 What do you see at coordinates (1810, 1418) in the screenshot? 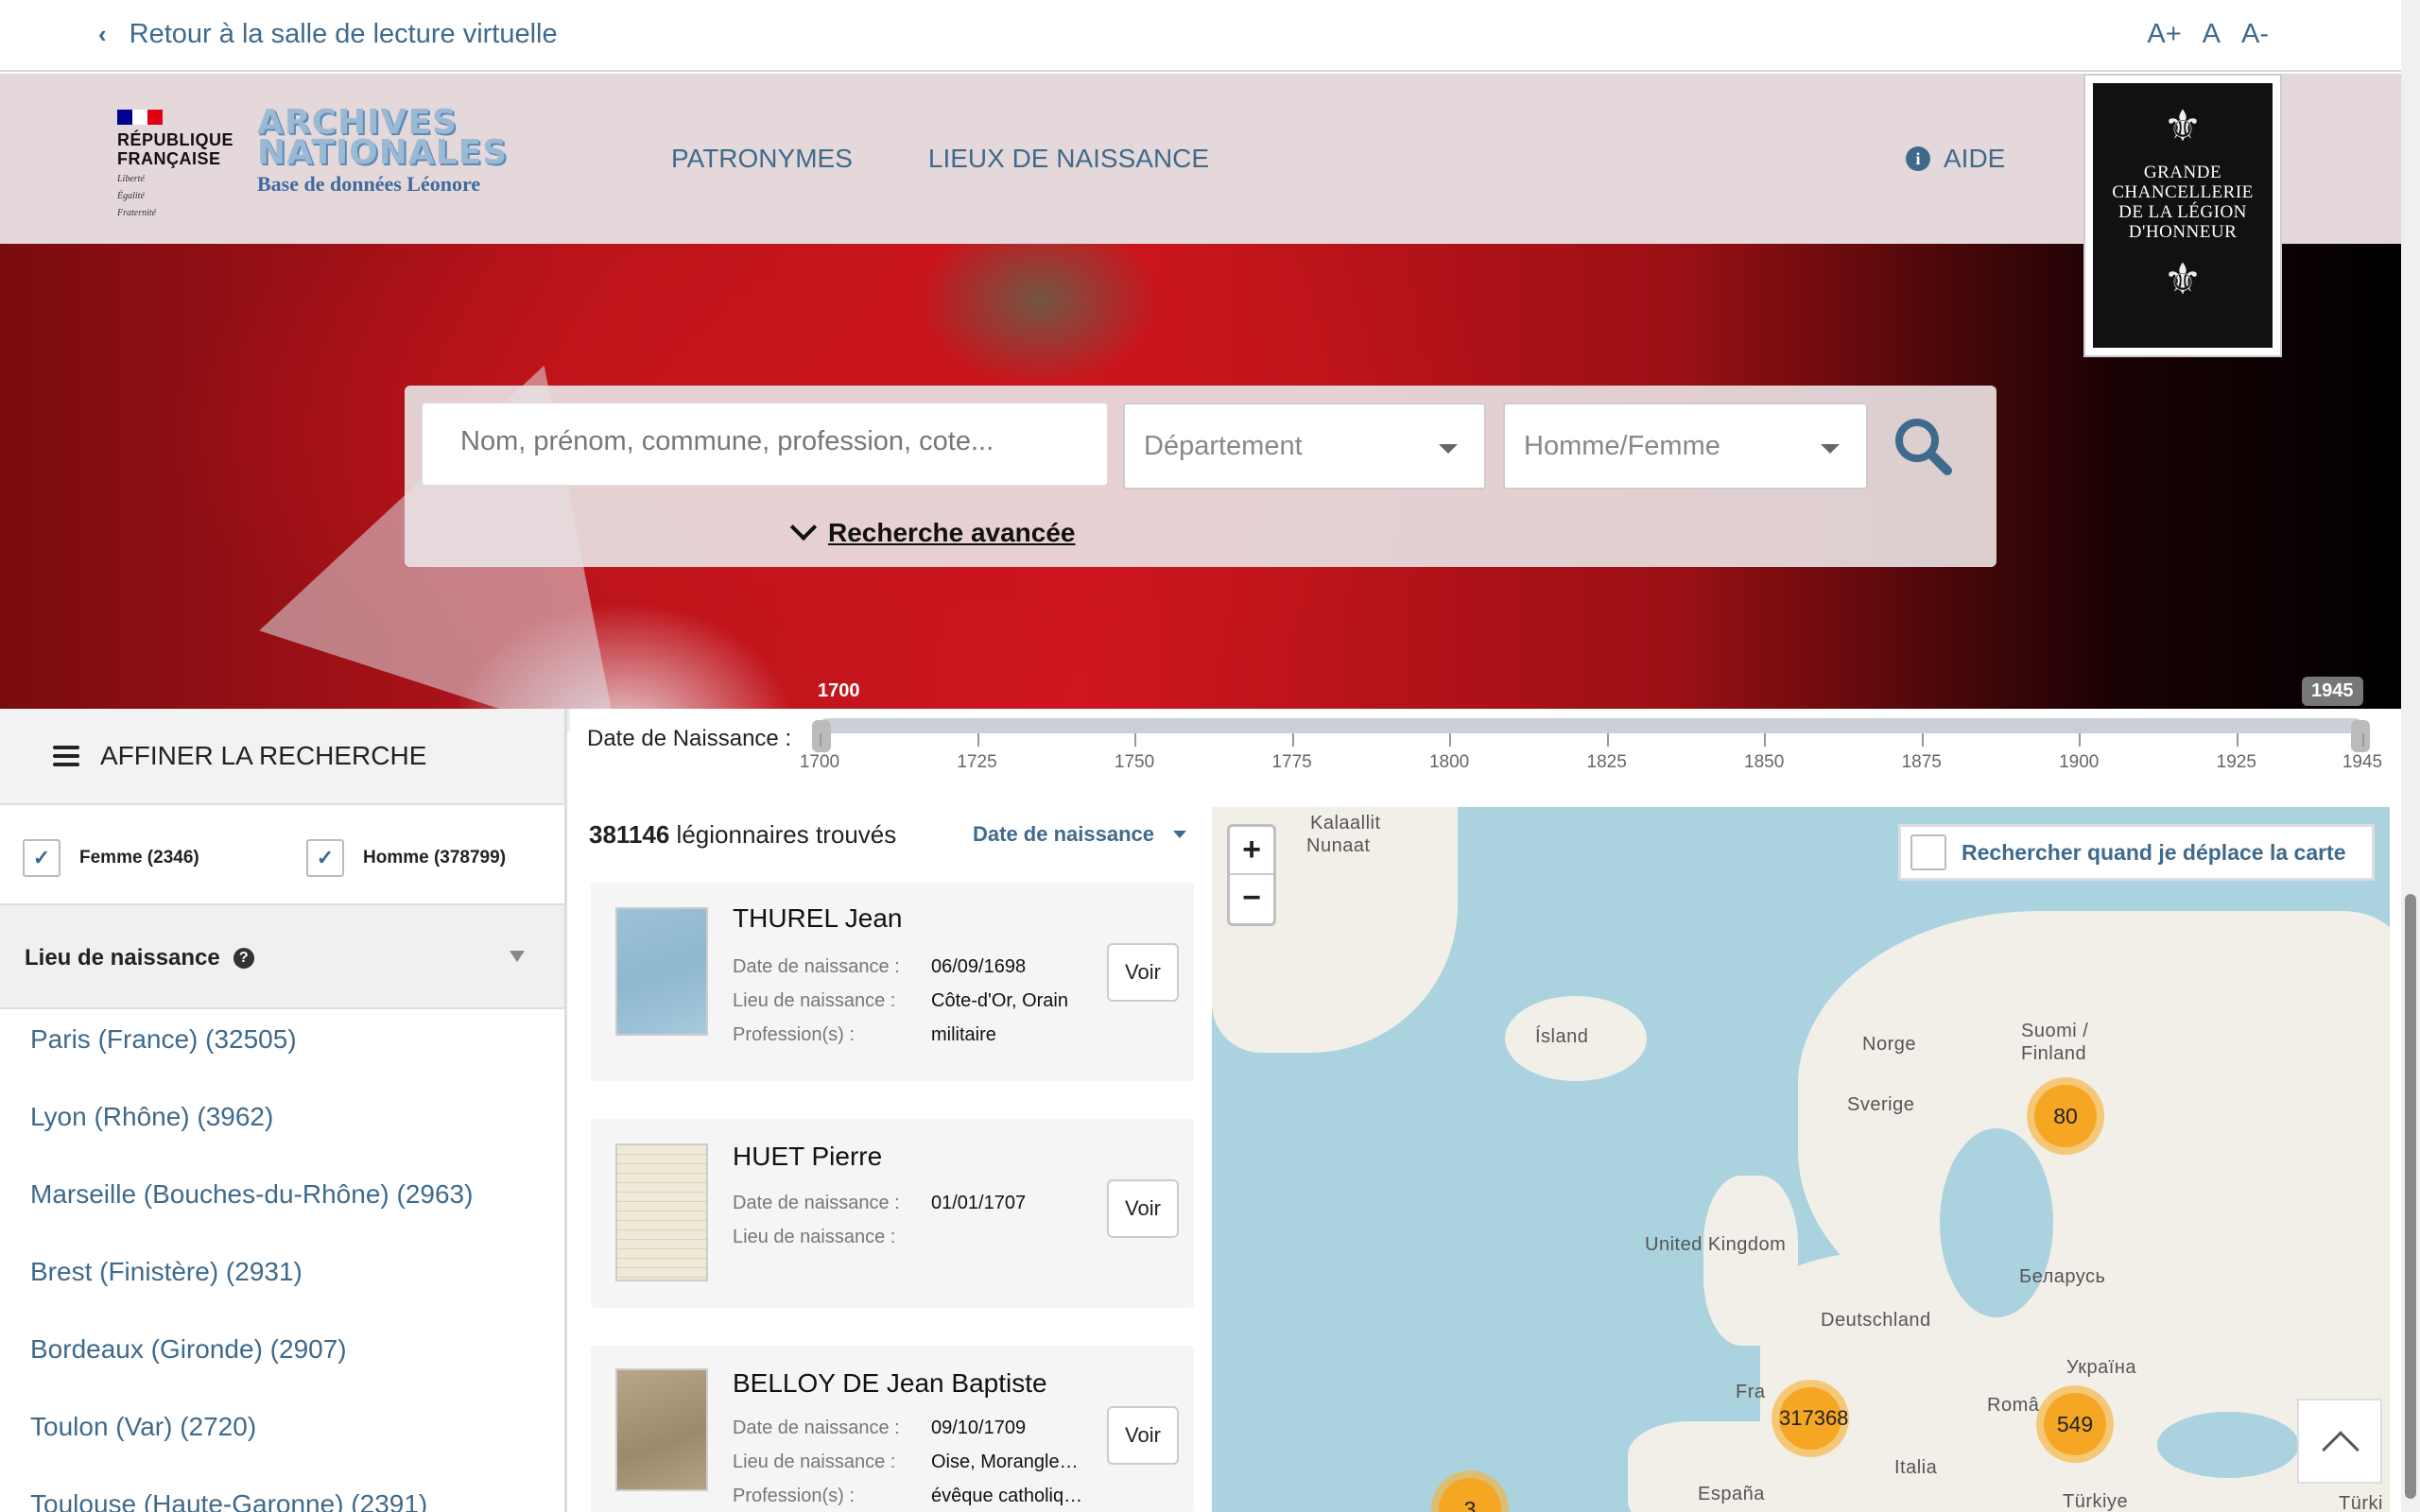
I see `map-cluster: 317368` at bounding box center [1810, 1418].